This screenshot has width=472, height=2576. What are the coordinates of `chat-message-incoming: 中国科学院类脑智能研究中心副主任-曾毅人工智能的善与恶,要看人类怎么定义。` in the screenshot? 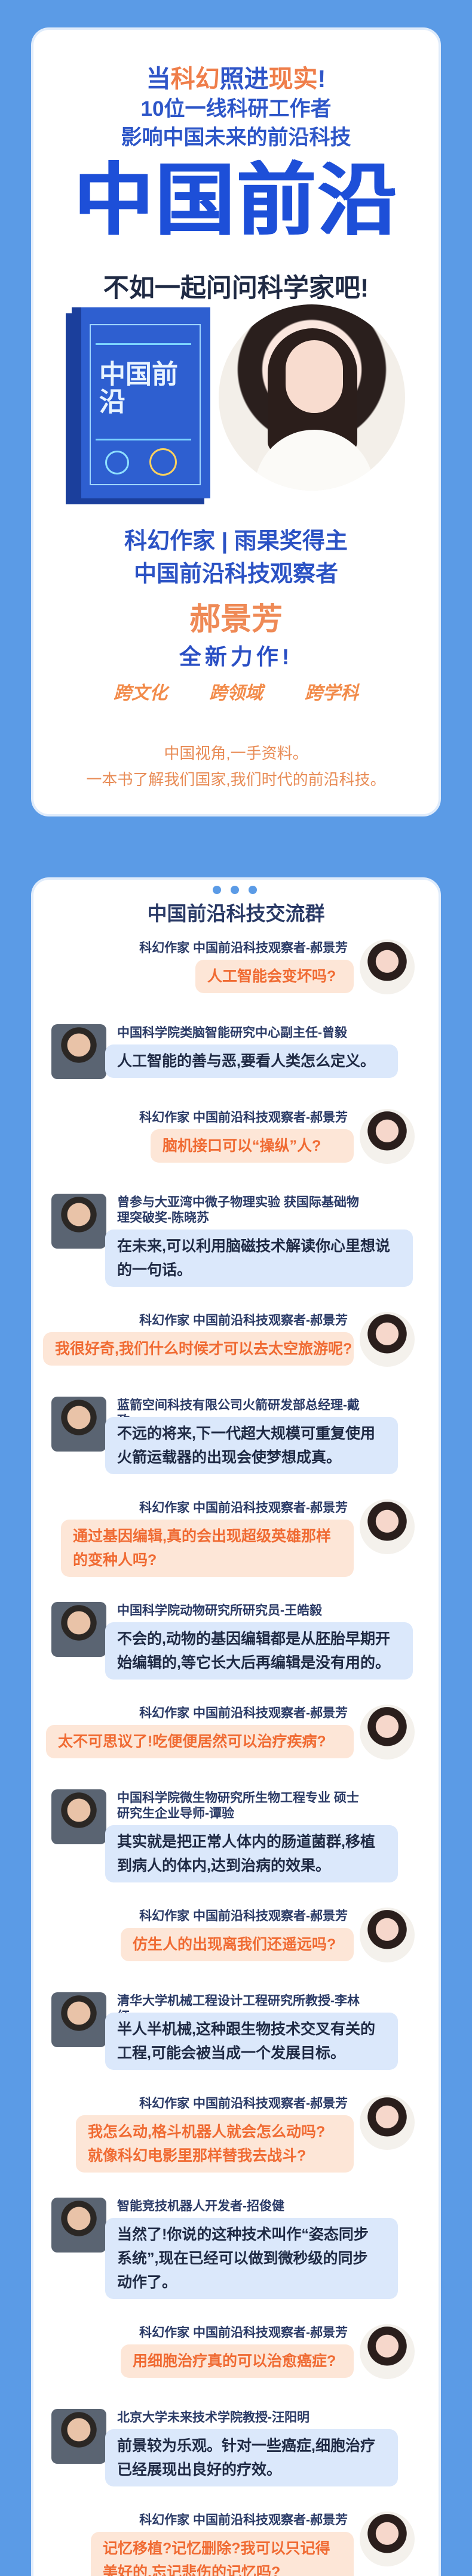 It's located at (238, 1054).